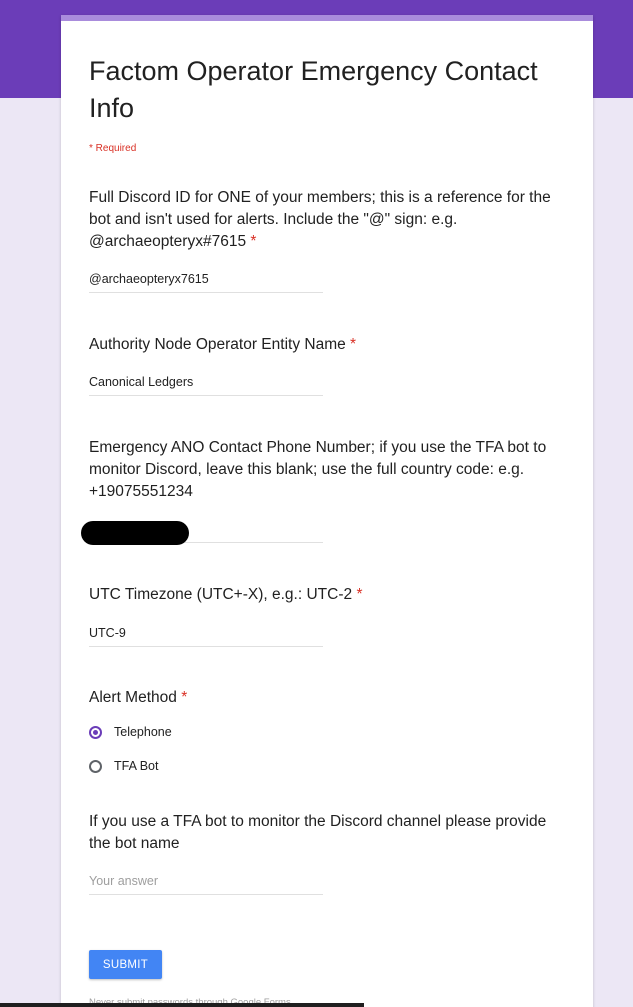 The image size is (633, 1007). I want to click on radio-checked-icon, so click(95, 732).